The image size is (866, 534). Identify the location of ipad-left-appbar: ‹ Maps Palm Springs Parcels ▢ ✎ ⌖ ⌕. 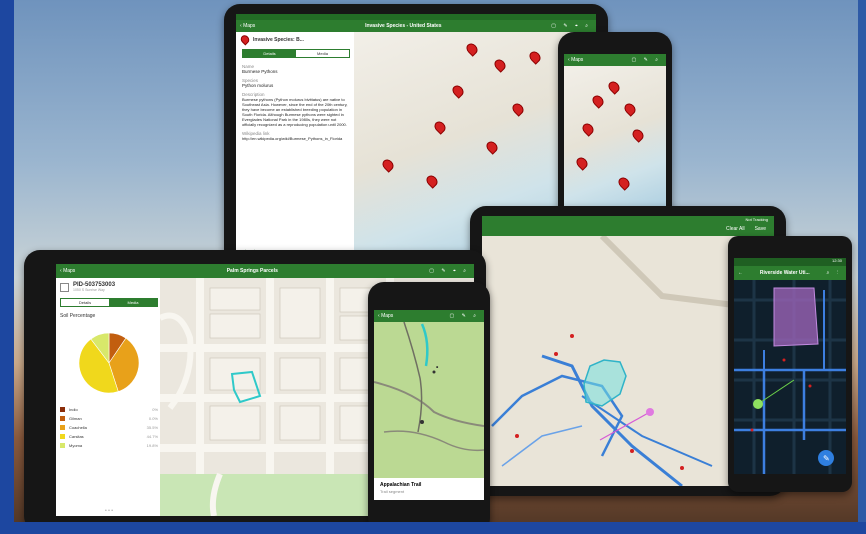
(265, 271).